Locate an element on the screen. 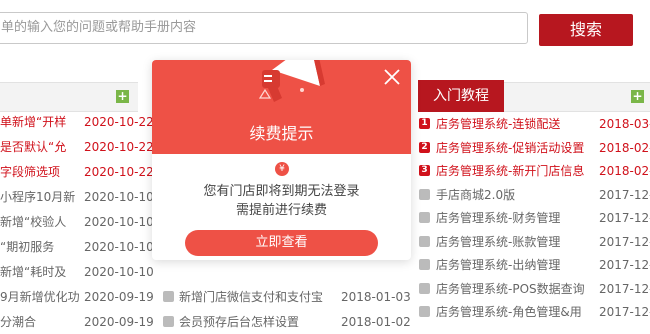 This screenshot has height=334, width=650. list-item: 会员预存后台怎样设置 2018-01-02 is located at coordinates (288, 322).